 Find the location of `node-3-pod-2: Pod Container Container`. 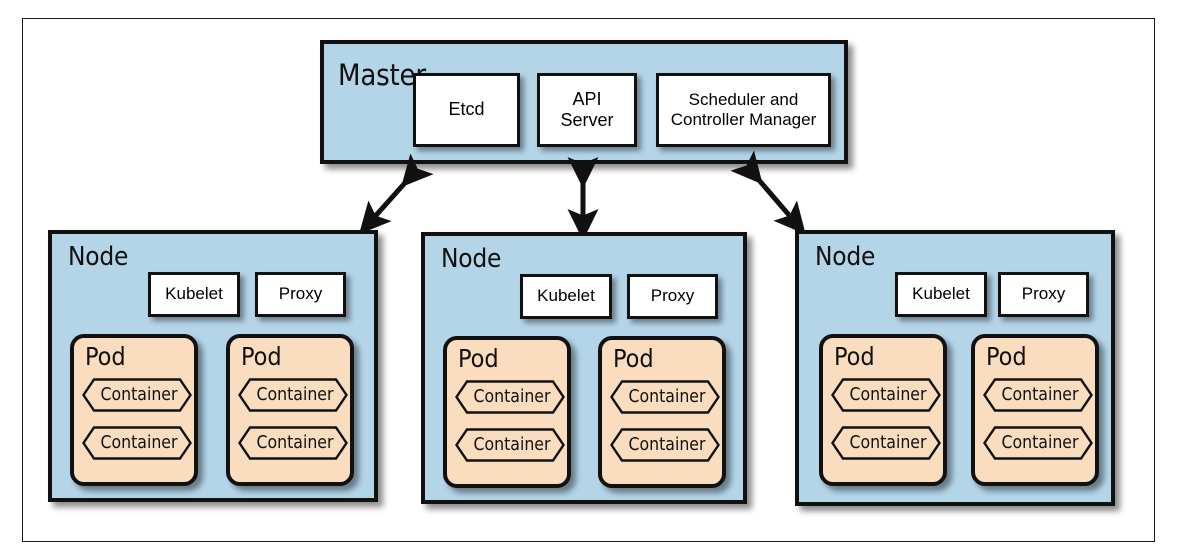

node-3-pod-2: Pod Container Container is located at coordinates (1035, 410).